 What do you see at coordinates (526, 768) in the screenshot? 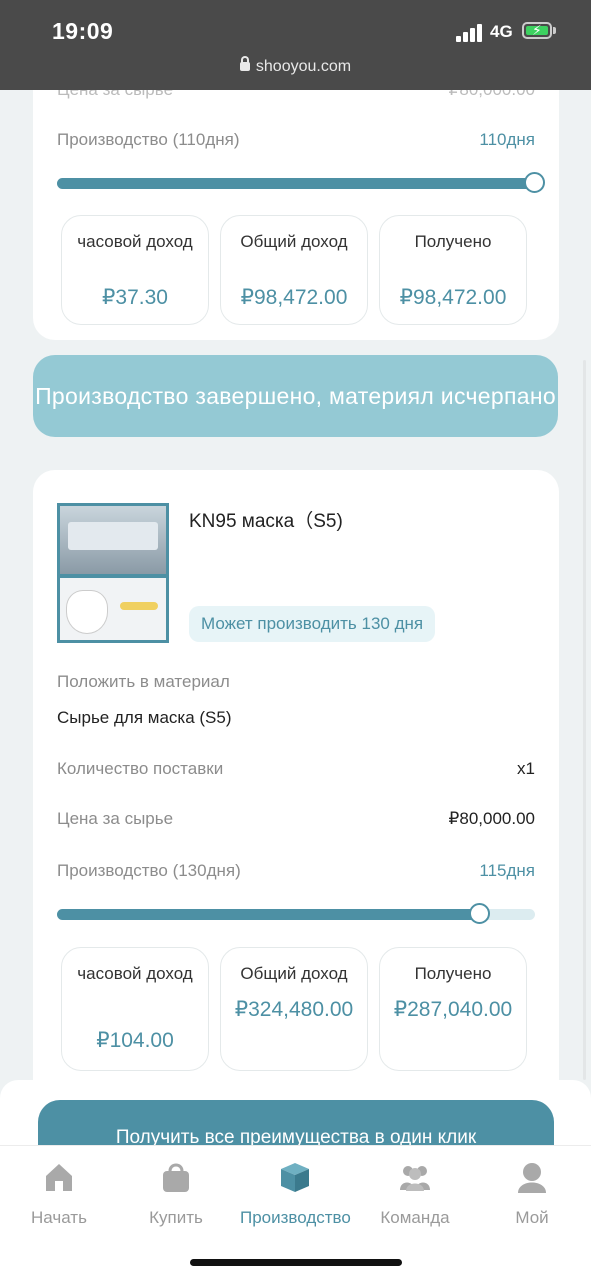
I see `quantity-value: x1` at bounding box center [526, 768].